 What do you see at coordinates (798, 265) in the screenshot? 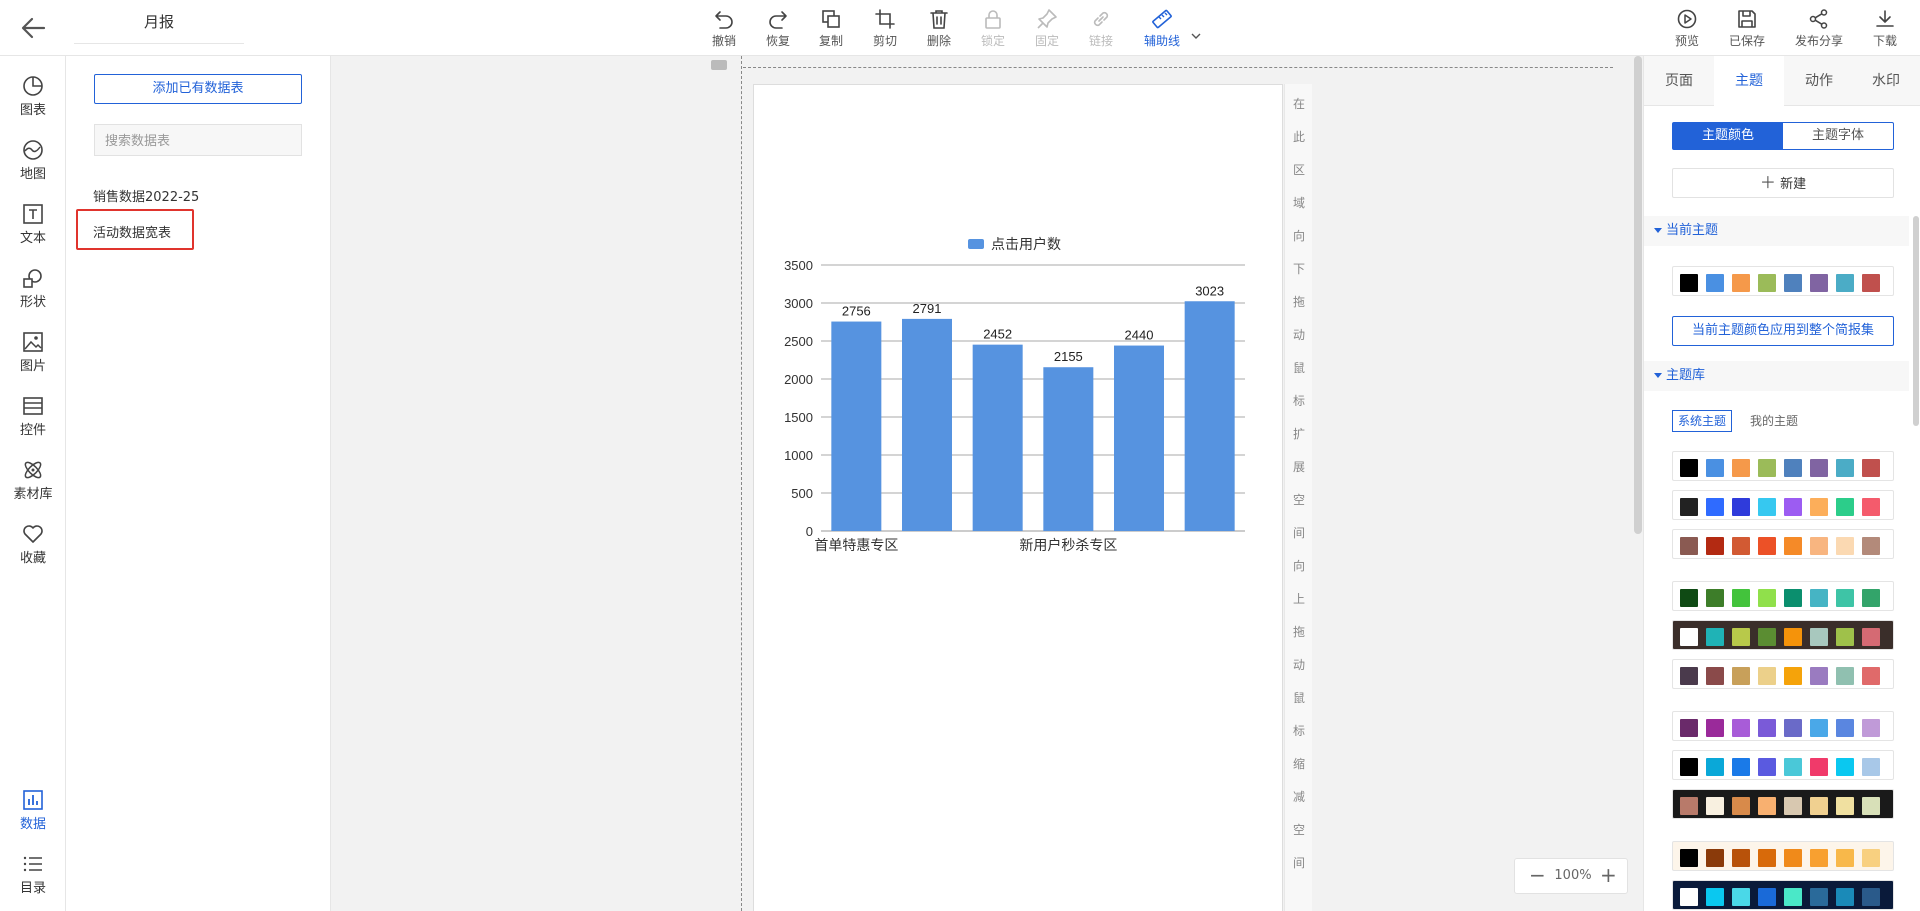
I see `y-tick-label: 3500` at bounding box center [798, 265].